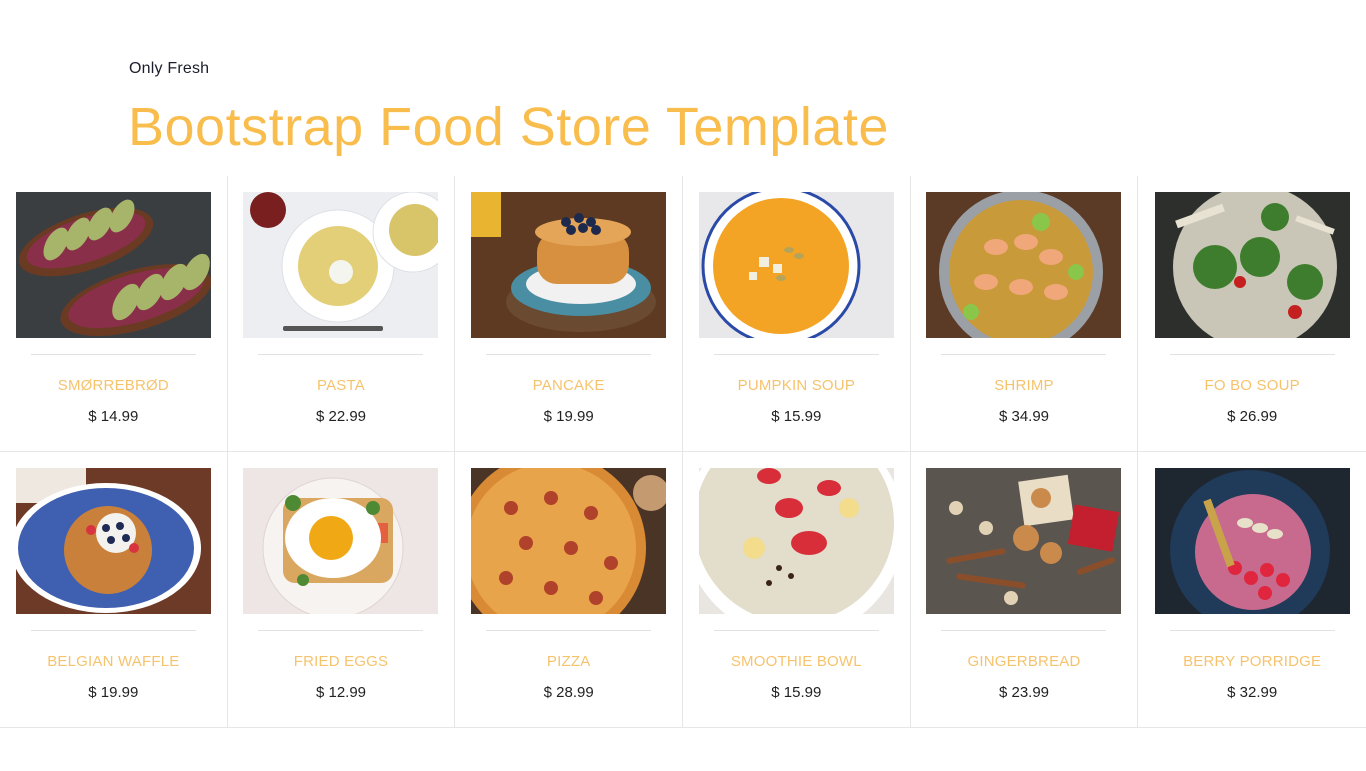  I want to click on product-name: BELGIAN WAFFLE, so click(113, 661).